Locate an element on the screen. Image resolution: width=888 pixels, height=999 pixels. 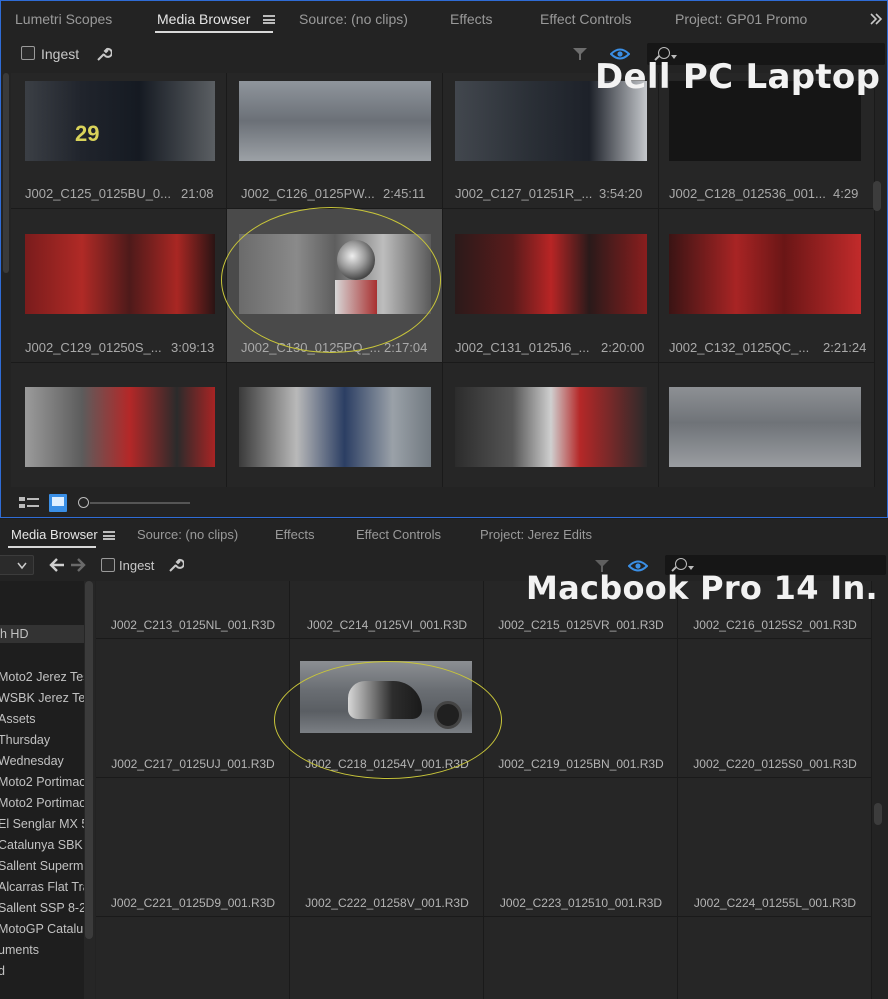
clip-tile: 29 J002_C125_0125BU_0... 21:08 is located at coordinates (119, 141).